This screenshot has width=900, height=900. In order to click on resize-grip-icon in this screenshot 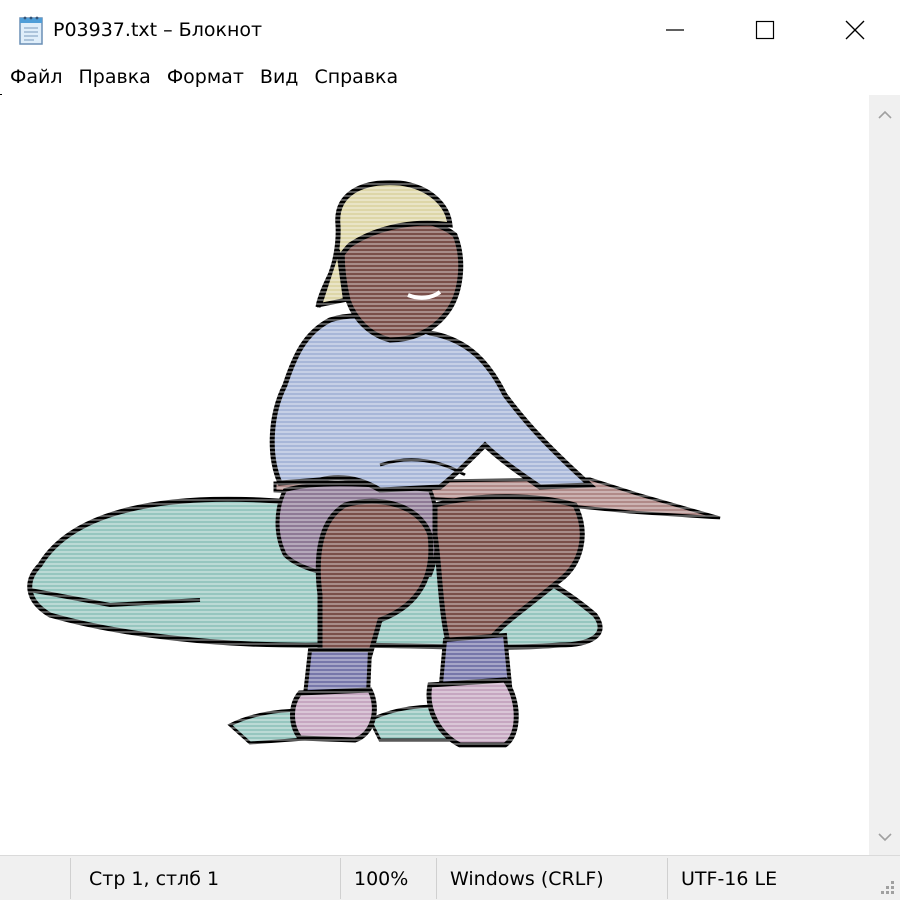, I will do `click(886, 886)`.